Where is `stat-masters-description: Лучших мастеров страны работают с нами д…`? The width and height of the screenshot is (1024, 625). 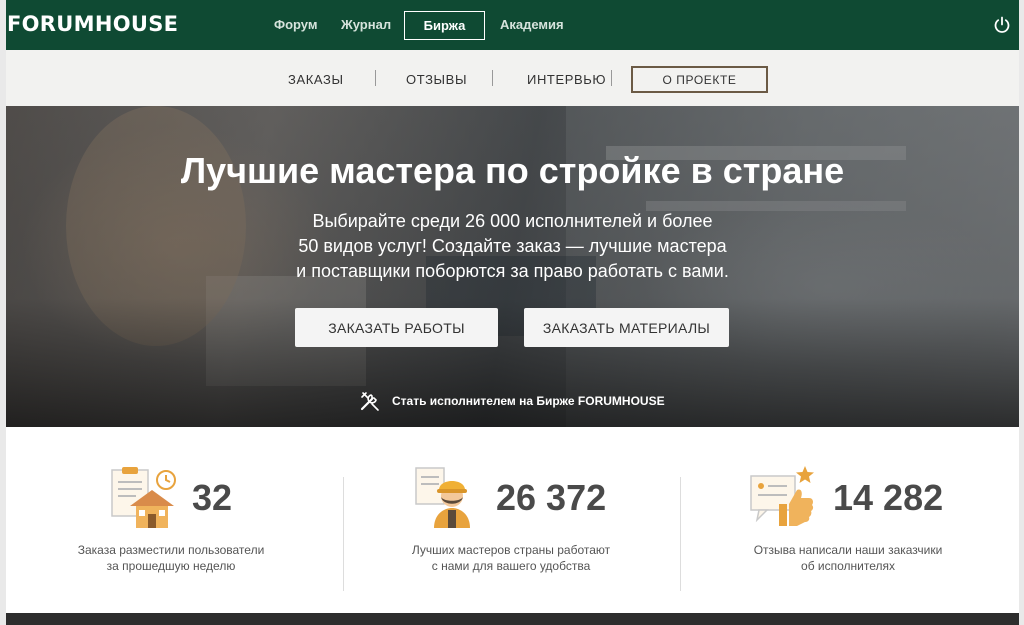
stat-masters-description: Лучших мастеров страны работают с нами д… is located at coordinates (511, 558).